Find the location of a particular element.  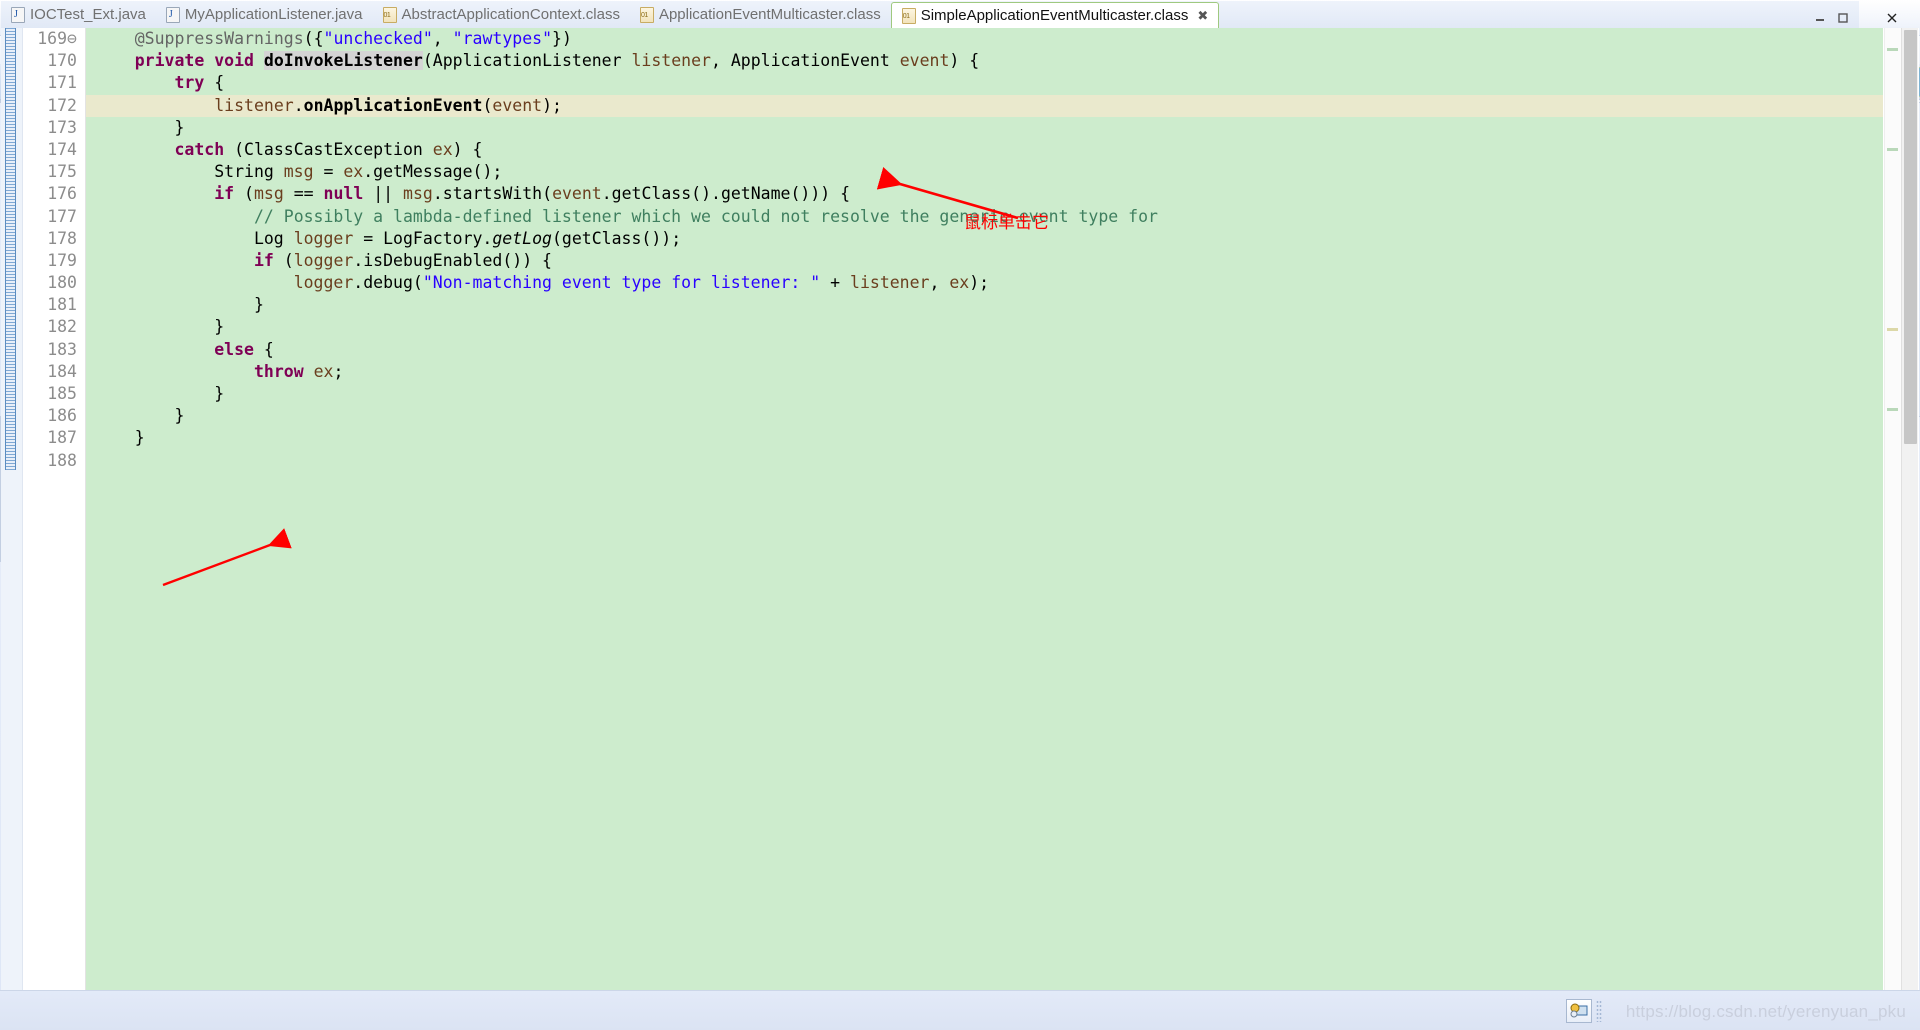

annotation-click-hint: 鼠标单击它 is located at coordinates (1006, 223).